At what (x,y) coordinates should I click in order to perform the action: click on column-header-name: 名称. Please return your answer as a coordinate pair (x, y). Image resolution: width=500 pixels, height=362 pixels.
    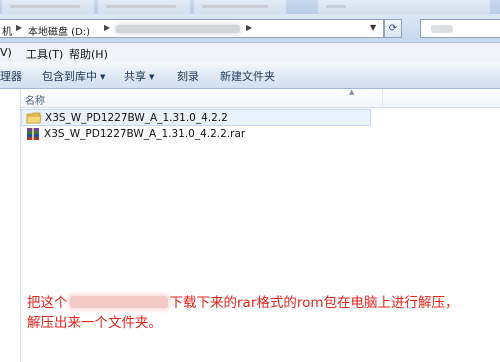
    Looking at the image, I should click on (35, 99).